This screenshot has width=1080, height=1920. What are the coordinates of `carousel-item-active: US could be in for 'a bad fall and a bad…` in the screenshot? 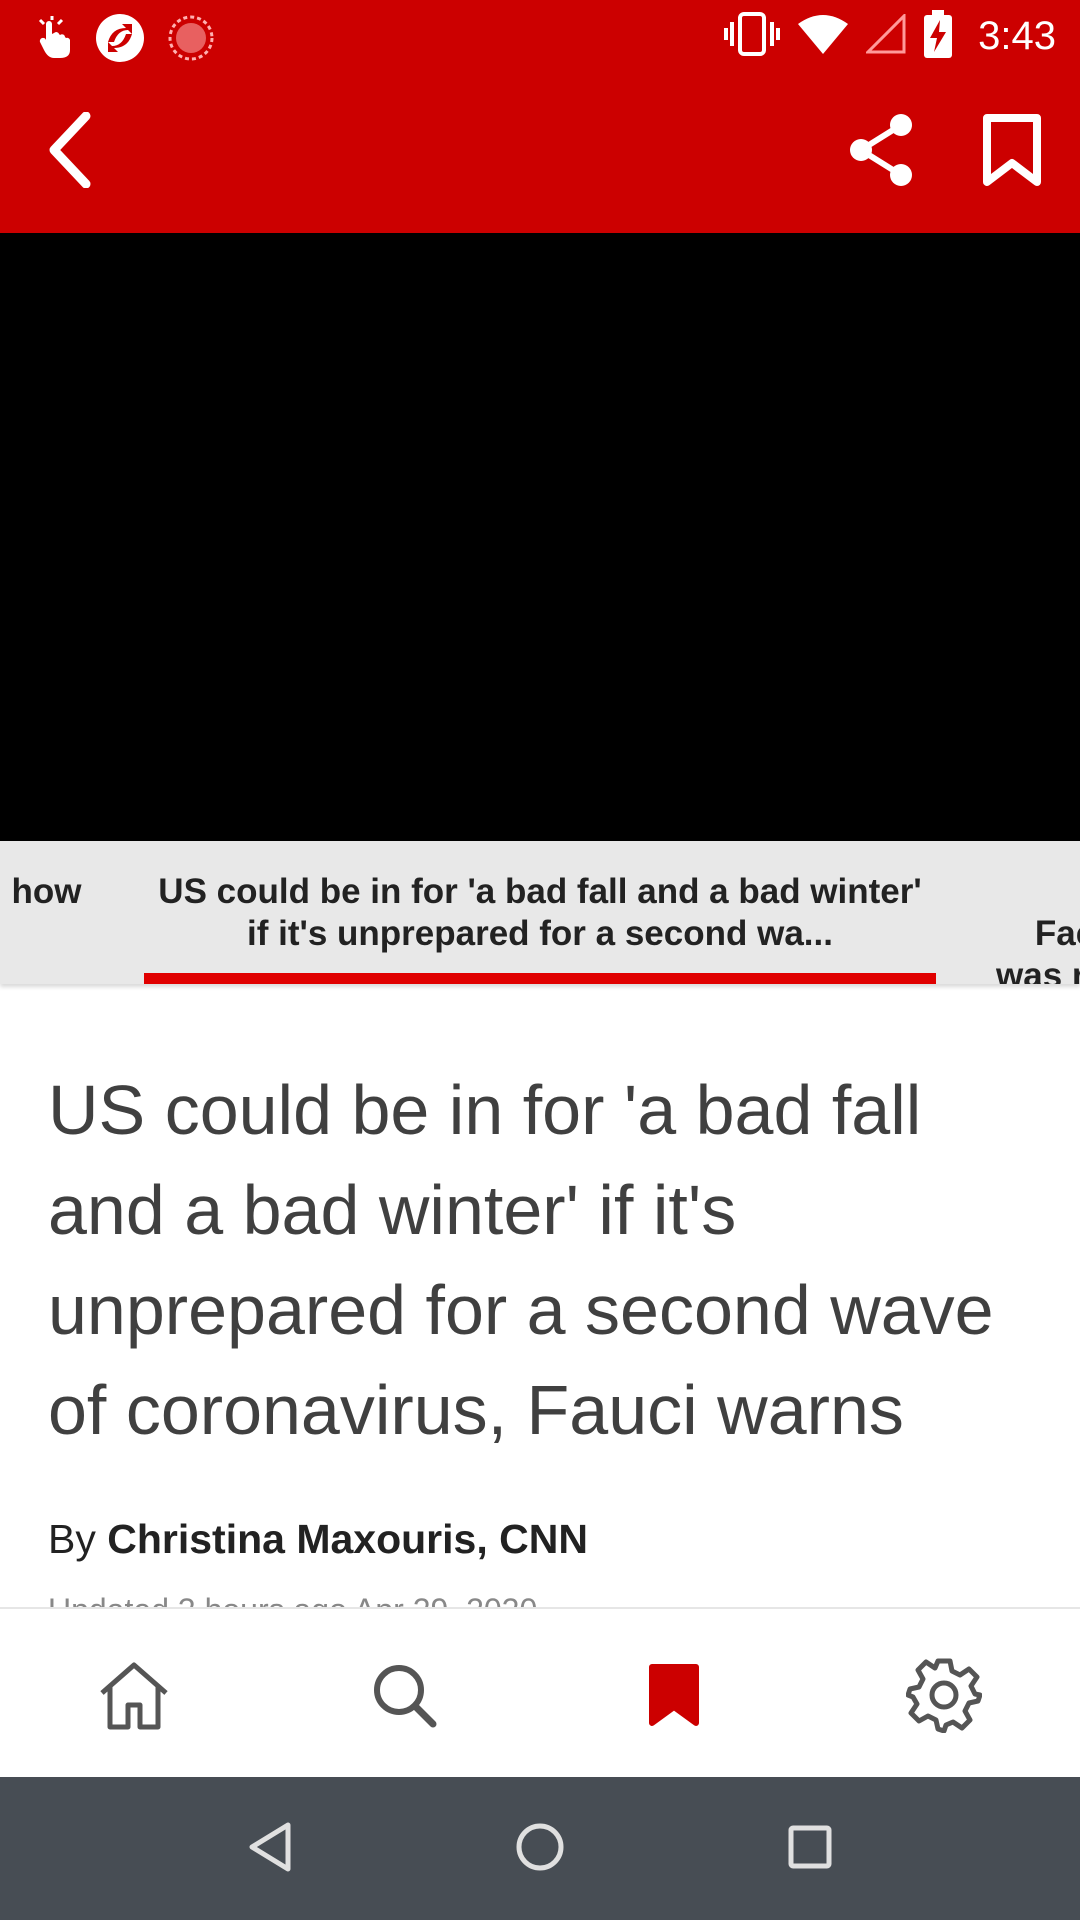 It's located at (540, 913).